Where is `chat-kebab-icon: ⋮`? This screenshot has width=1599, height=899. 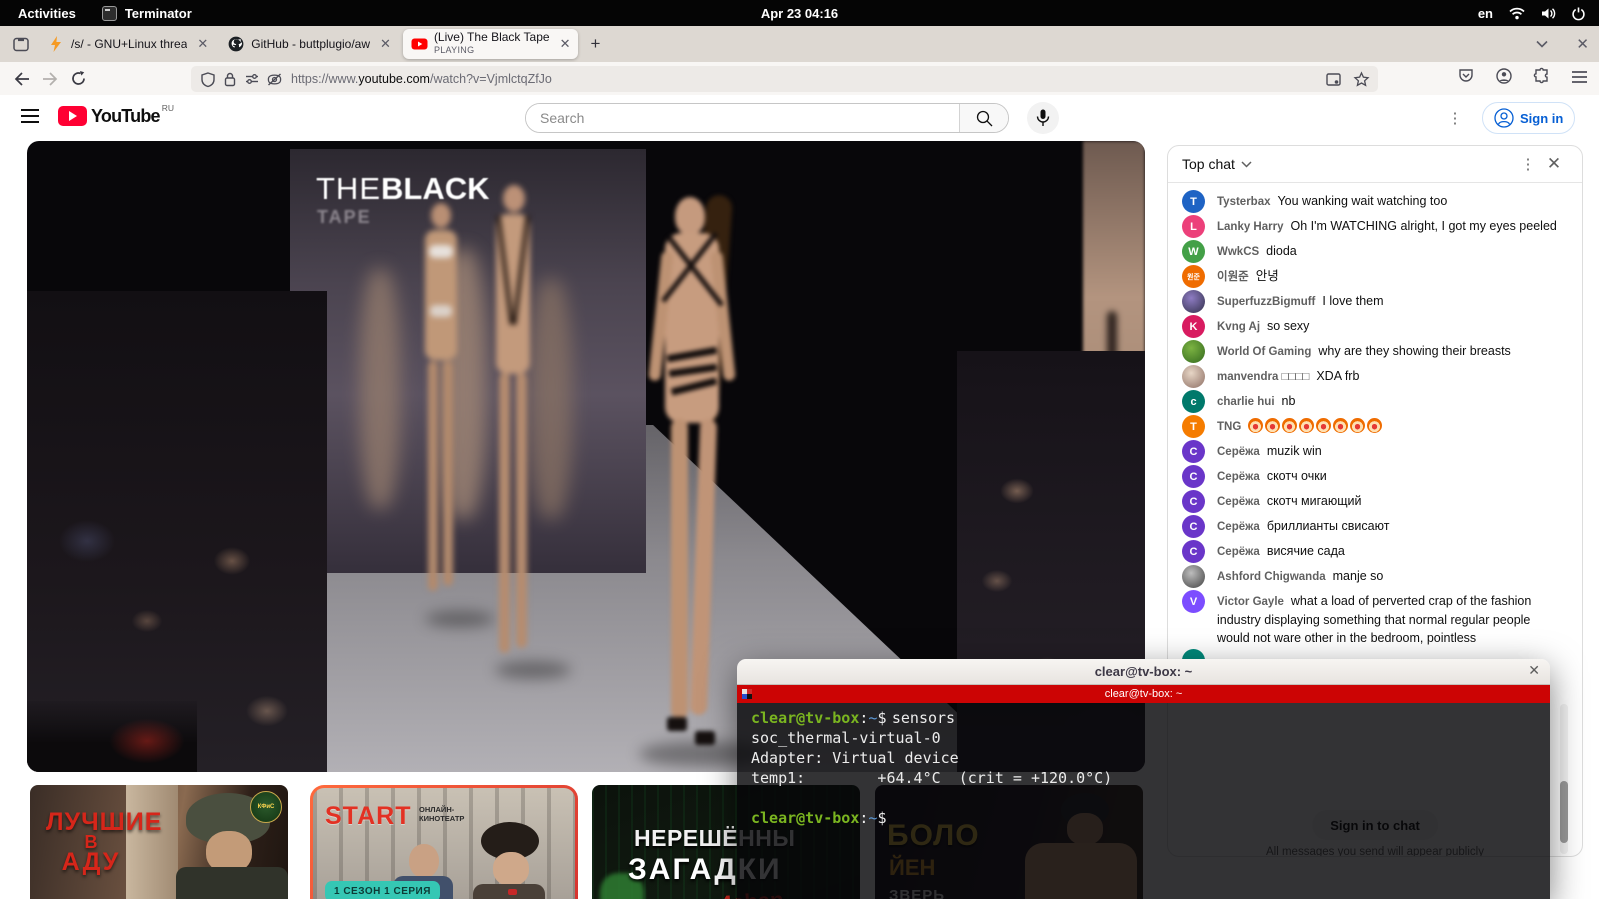
chat-kebab-icon: ⋮ is located at coordinates (1528, 164).